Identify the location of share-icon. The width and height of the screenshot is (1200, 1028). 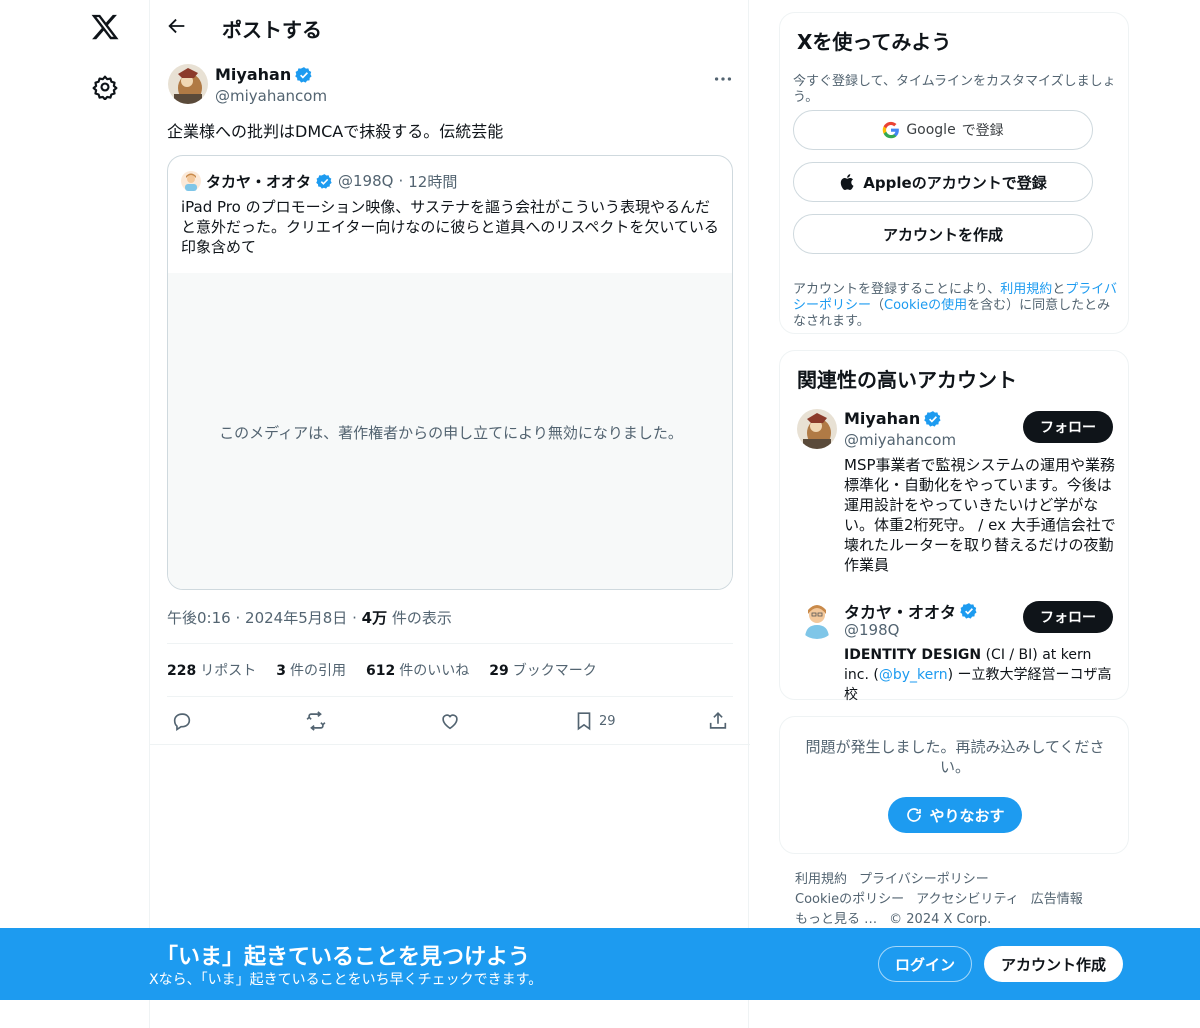
(718, 720).